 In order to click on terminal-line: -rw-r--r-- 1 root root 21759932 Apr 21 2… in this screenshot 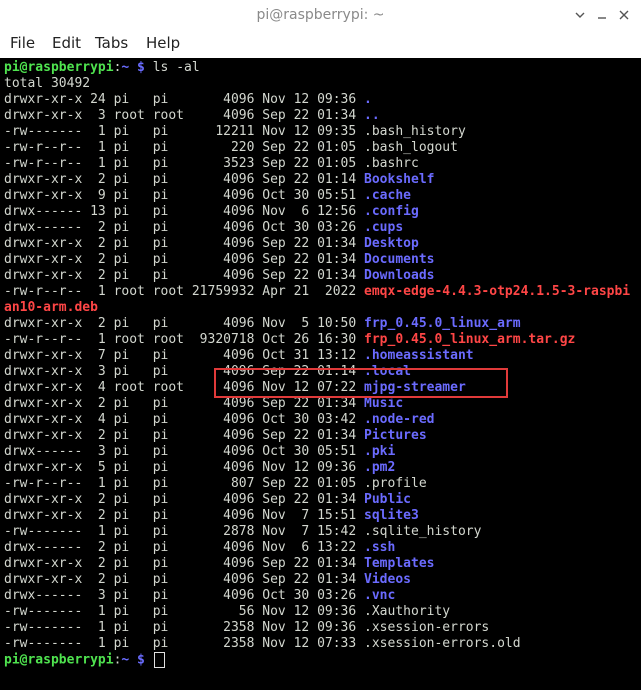, I will do `click(317, 292)`.